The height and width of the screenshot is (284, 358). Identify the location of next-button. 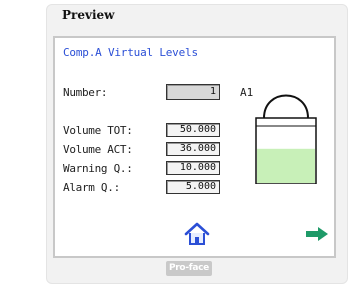
(317, 234).